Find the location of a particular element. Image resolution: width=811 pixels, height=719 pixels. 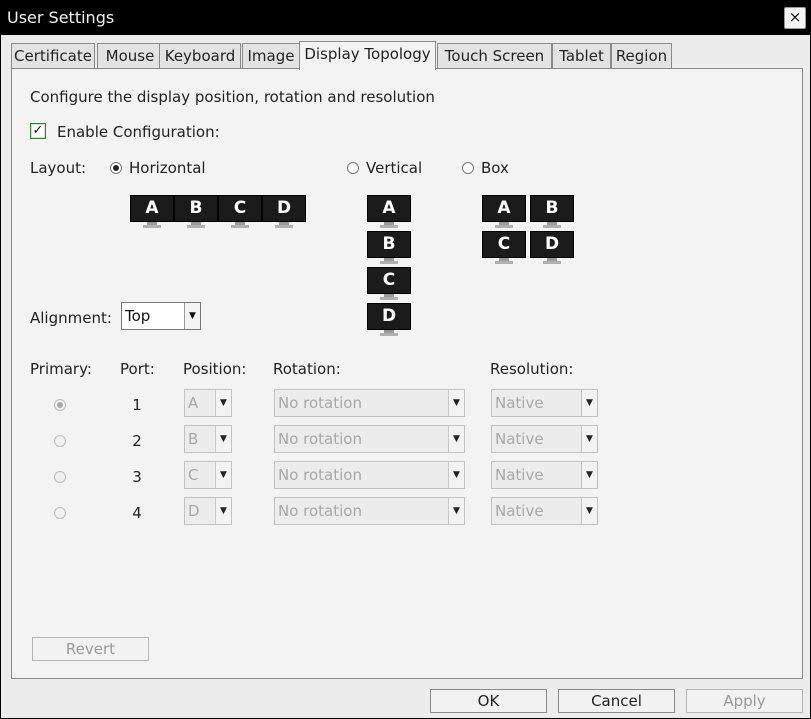

port-number: 1 is located at coordinates (137, 405).